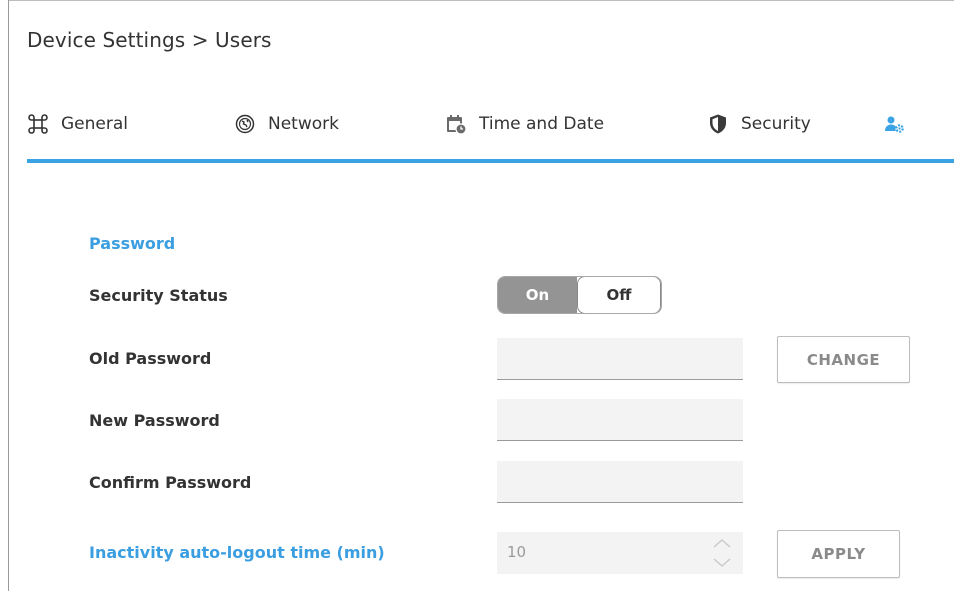 The image size is (954, 591). What do you see at coordinates (894, 124) in the screenshot?
I see `users-gear-icon` at bounding box center [894, 124].